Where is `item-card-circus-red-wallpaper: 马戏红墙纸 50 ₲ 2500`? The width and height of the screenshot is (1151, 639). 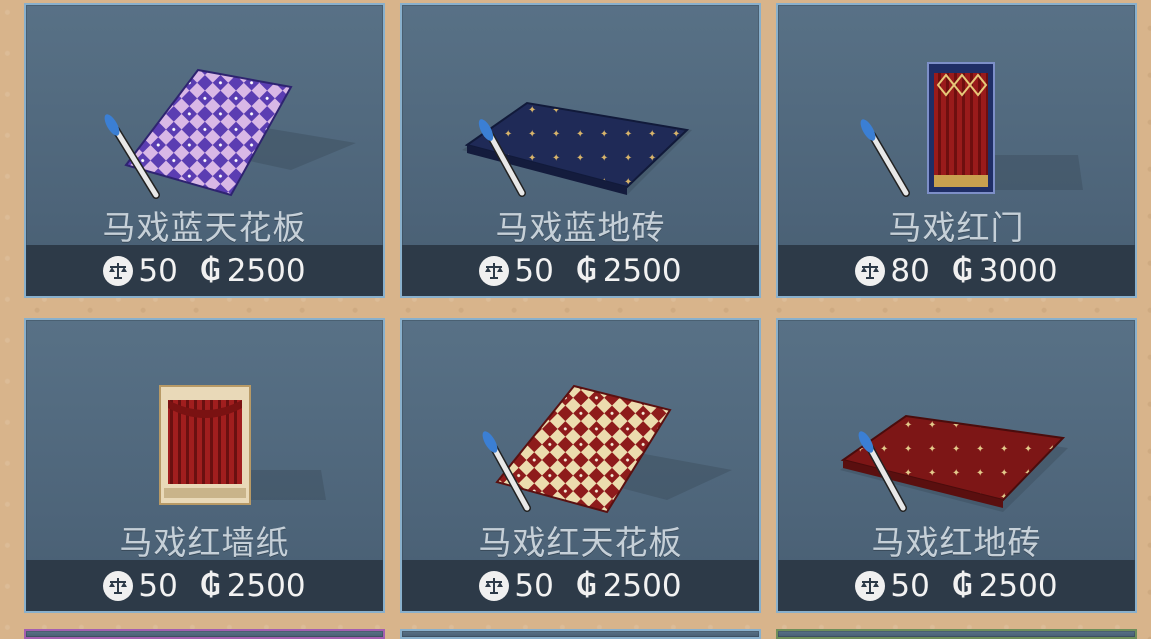 item-card-circus-red-wallpaper: 马戏红墙纸 50 ₲ 2500 is located at coordinates (204, 465).